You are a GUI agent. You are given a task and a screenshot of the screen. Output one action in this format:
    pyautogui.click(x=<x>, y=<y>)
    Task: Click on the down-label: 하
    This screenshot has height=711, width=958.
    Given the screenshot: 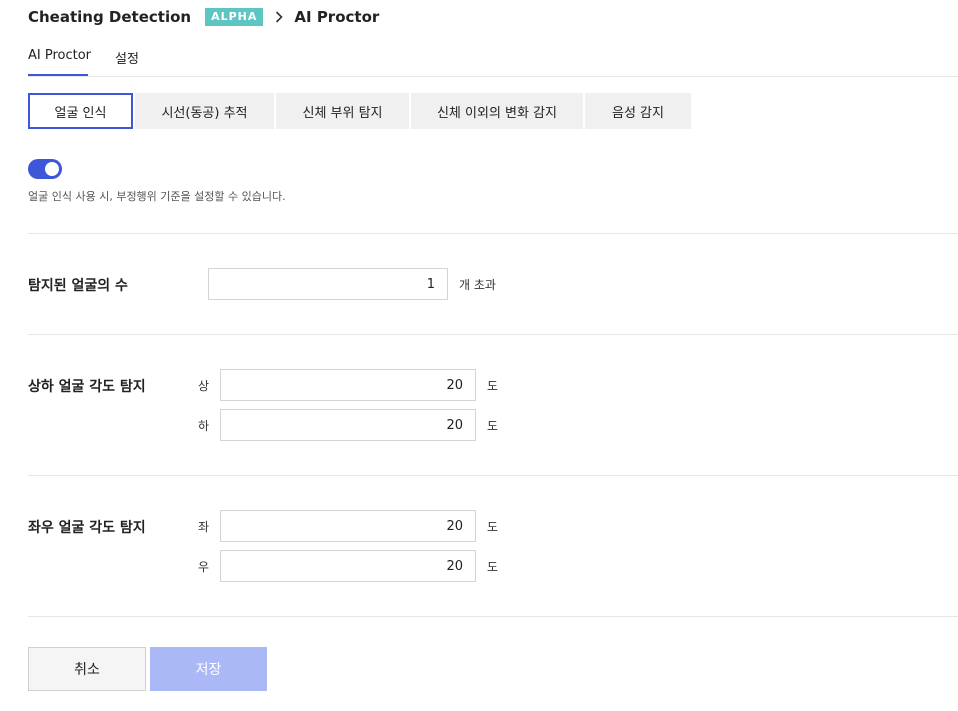 What is the action you would take?
    pyautogui.click(x=204, y=426)
    